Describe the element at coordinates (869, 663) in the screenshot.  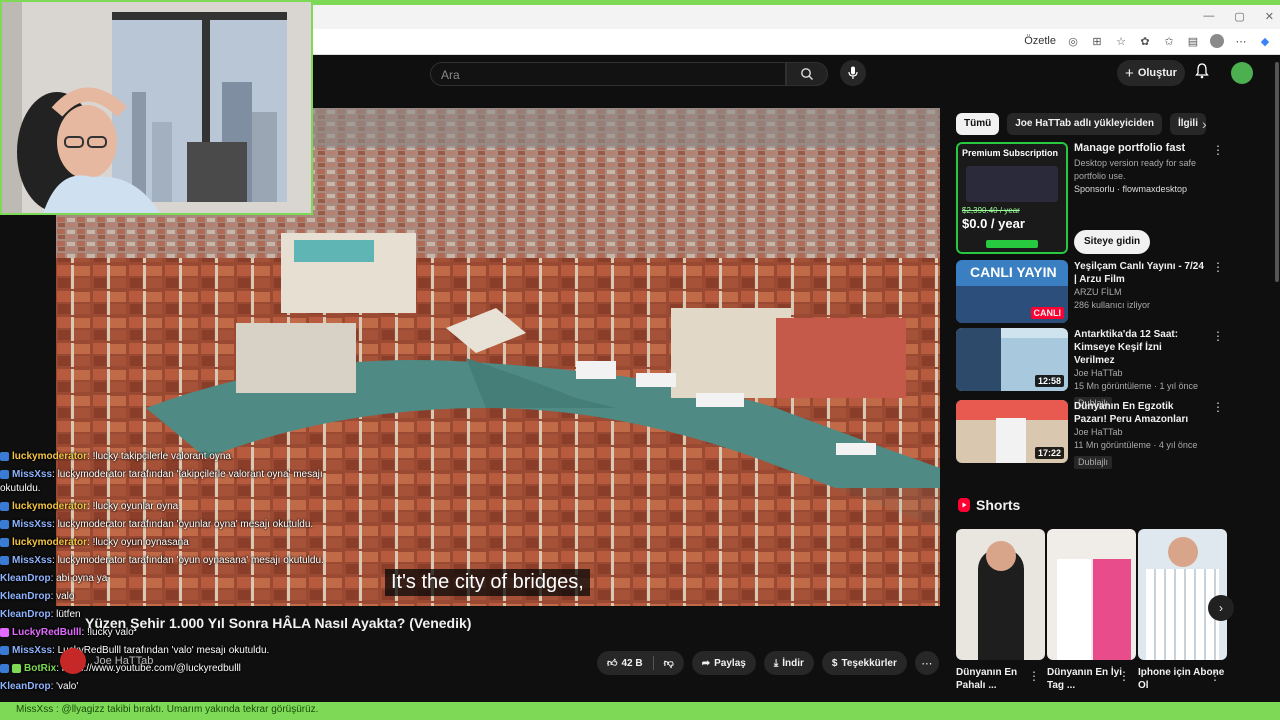
I see `thanks-label: Teşekkürler` at that location.